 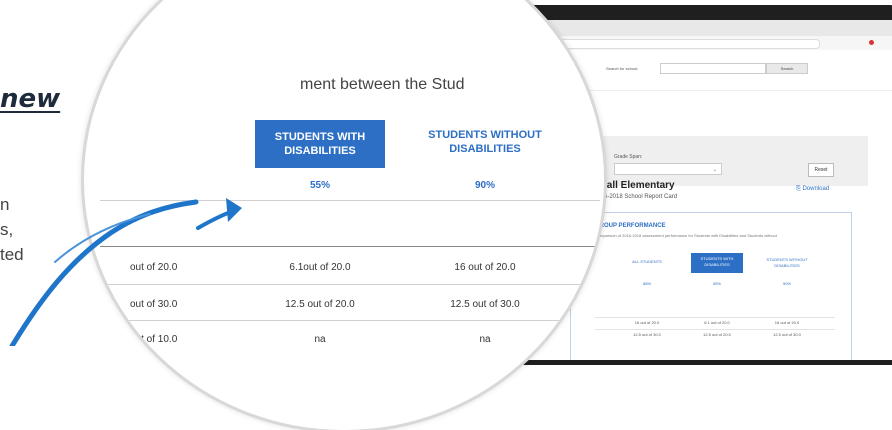 What do you see at coordinates (104, 272) in the screenshot?
I see `pointer-arrow-icon` at bounding box center [104, 272].